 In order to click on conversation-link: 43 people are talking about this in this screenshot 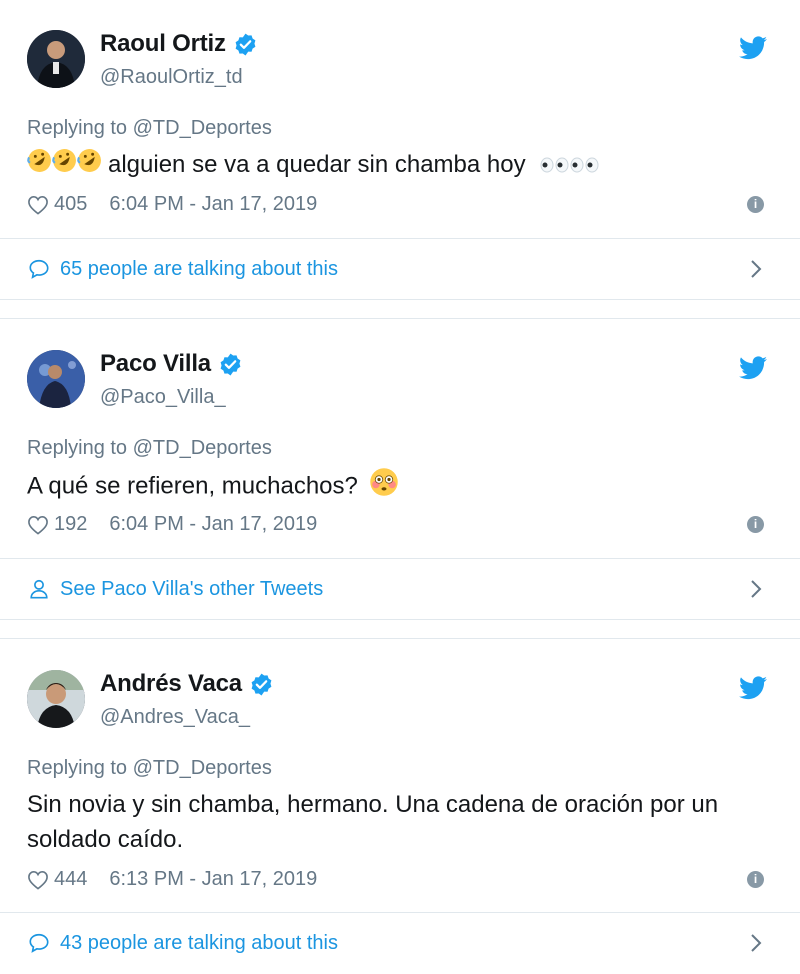, I will do `click(400, 943)`.